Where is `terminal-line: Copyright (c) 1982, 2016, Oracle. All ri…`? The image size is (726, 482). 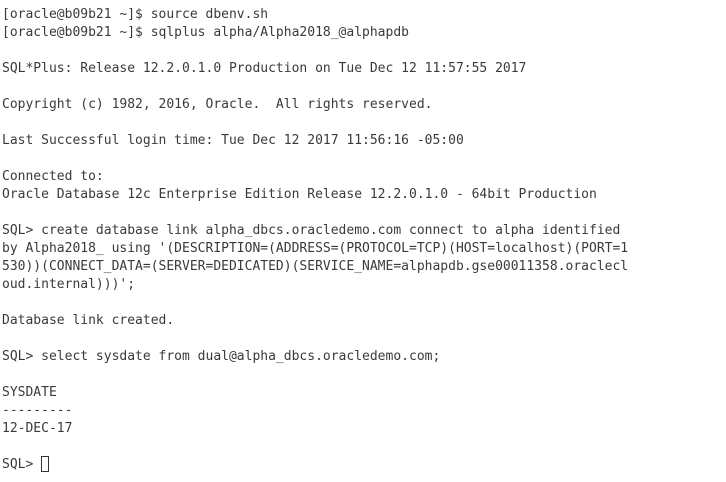
terminal-line: Copyright (c) 1982, 2016, Oracle. All ri… is located at coordinates (217, 104).